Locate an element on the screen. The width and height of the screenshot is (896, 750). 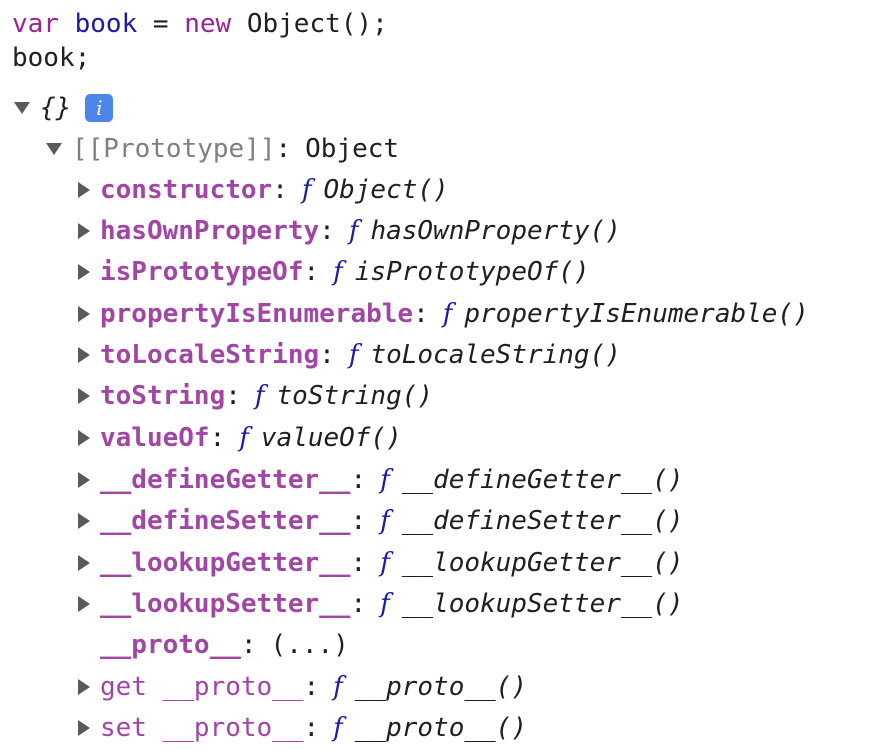
function-signature: __lookupSetter__() is located at coordinates (542, 604).